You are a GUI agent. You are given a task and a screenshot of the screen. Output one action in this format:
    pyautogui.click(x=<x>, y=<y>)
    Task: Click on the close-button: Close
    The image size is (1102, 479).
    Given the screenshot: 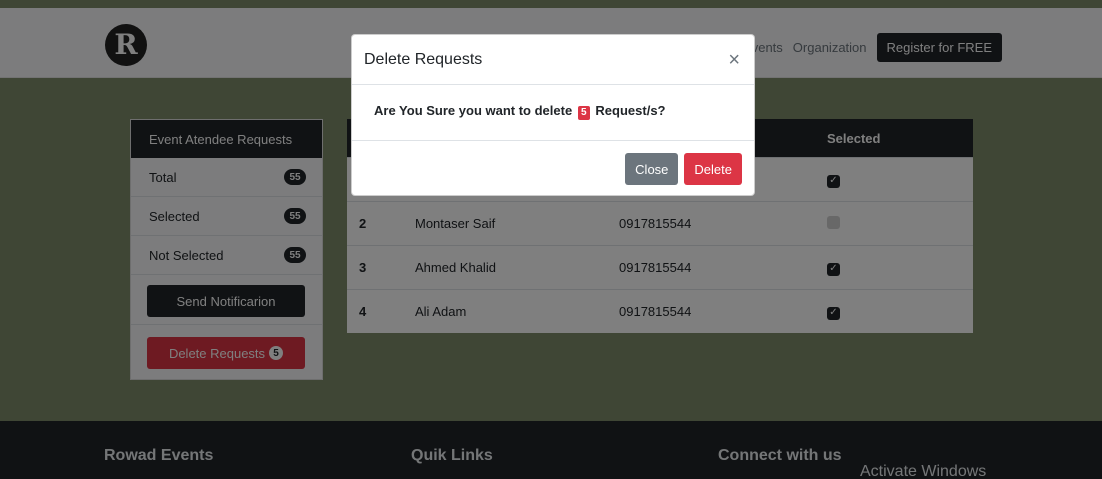 What is the action you would take?
    pyautogui.click(x=652, y=169)
    